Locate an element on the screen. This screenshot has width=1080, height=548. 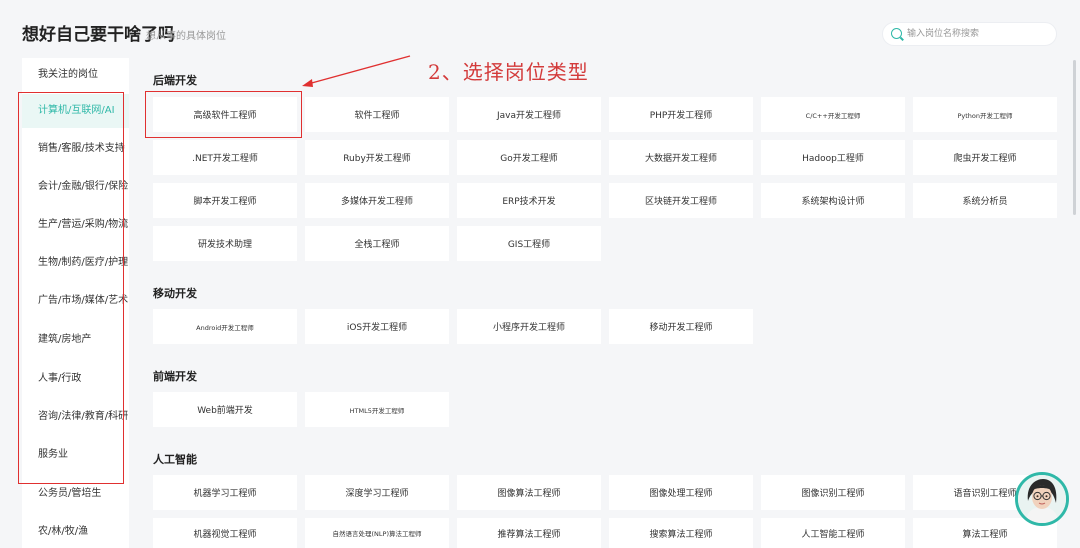
job-item: 图像处理工程师 is located at coordinates (681, 492).